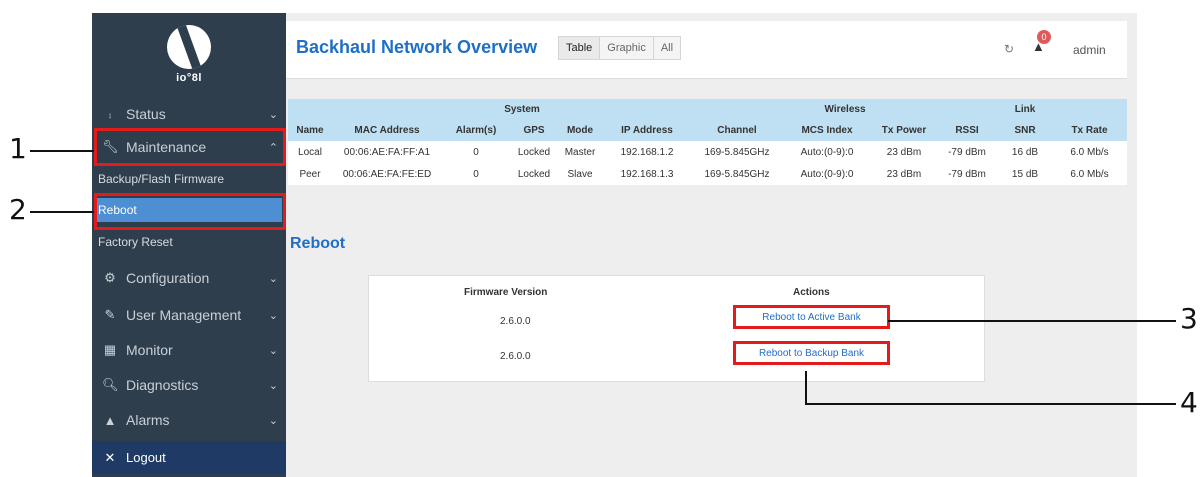 Image resolution: width=1203 pixels, height=477 pixels. What do you see at coordinates (1189, 318) in the screenshot?
I see `callout-number-3: 3` at bounding box center [1189, 318].